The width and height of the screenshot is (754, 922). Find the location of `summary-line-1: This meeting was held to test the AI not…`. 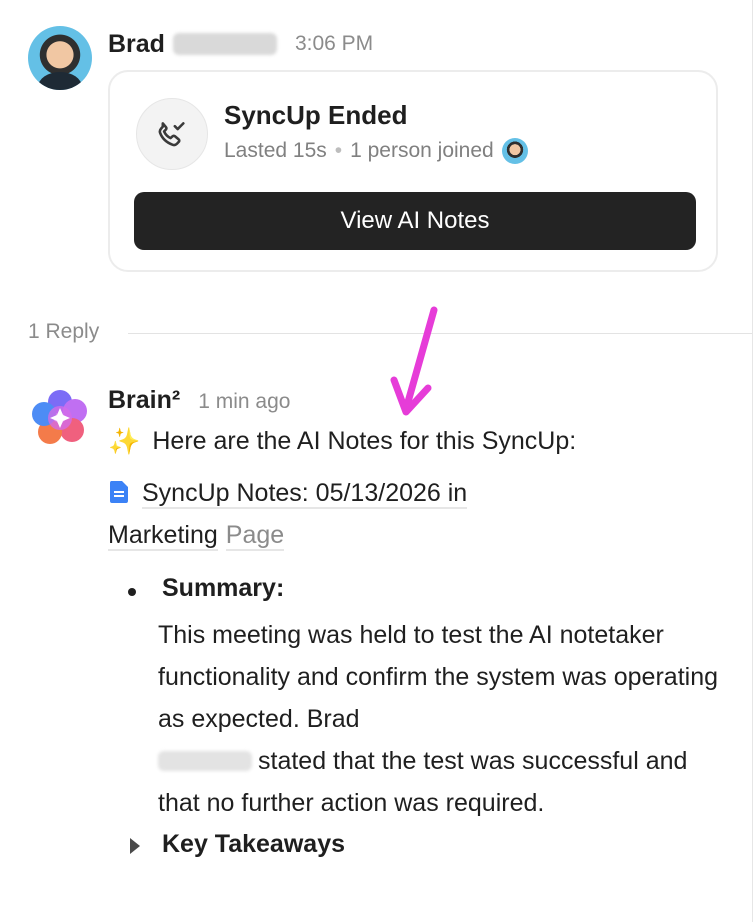

summary-line-1: This meeting was held to test the AI not… is located at coordinates (438, 677).